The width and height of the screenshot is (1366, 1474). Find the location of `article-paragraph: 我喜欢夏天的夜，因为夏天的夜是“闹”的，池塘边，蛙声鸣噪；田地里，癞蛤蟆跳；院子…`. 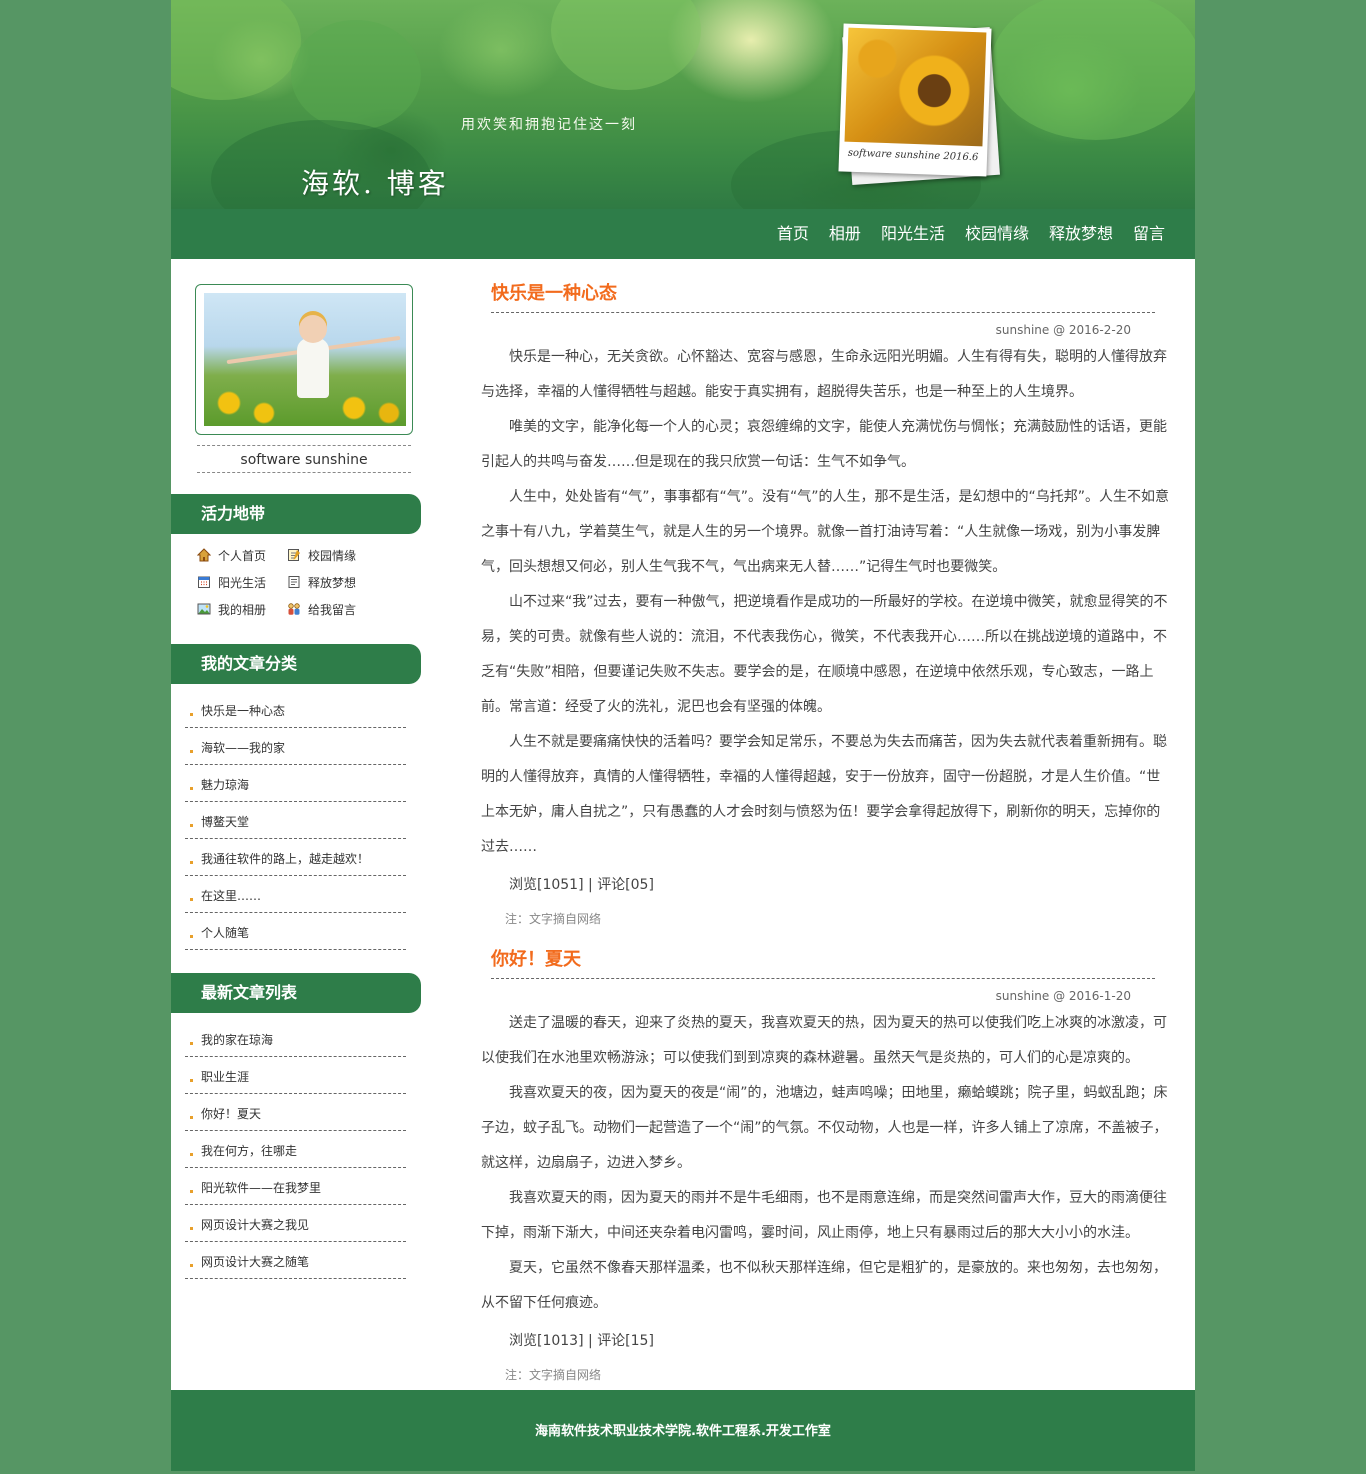

article-paragraph: 我喜欢夏天的夜，因为夏天的夜是“闹”的，池塘边，蛙声鸣噪；田地里，癞蛤蟆跳；院子… is located at coordinates (824, 1128).